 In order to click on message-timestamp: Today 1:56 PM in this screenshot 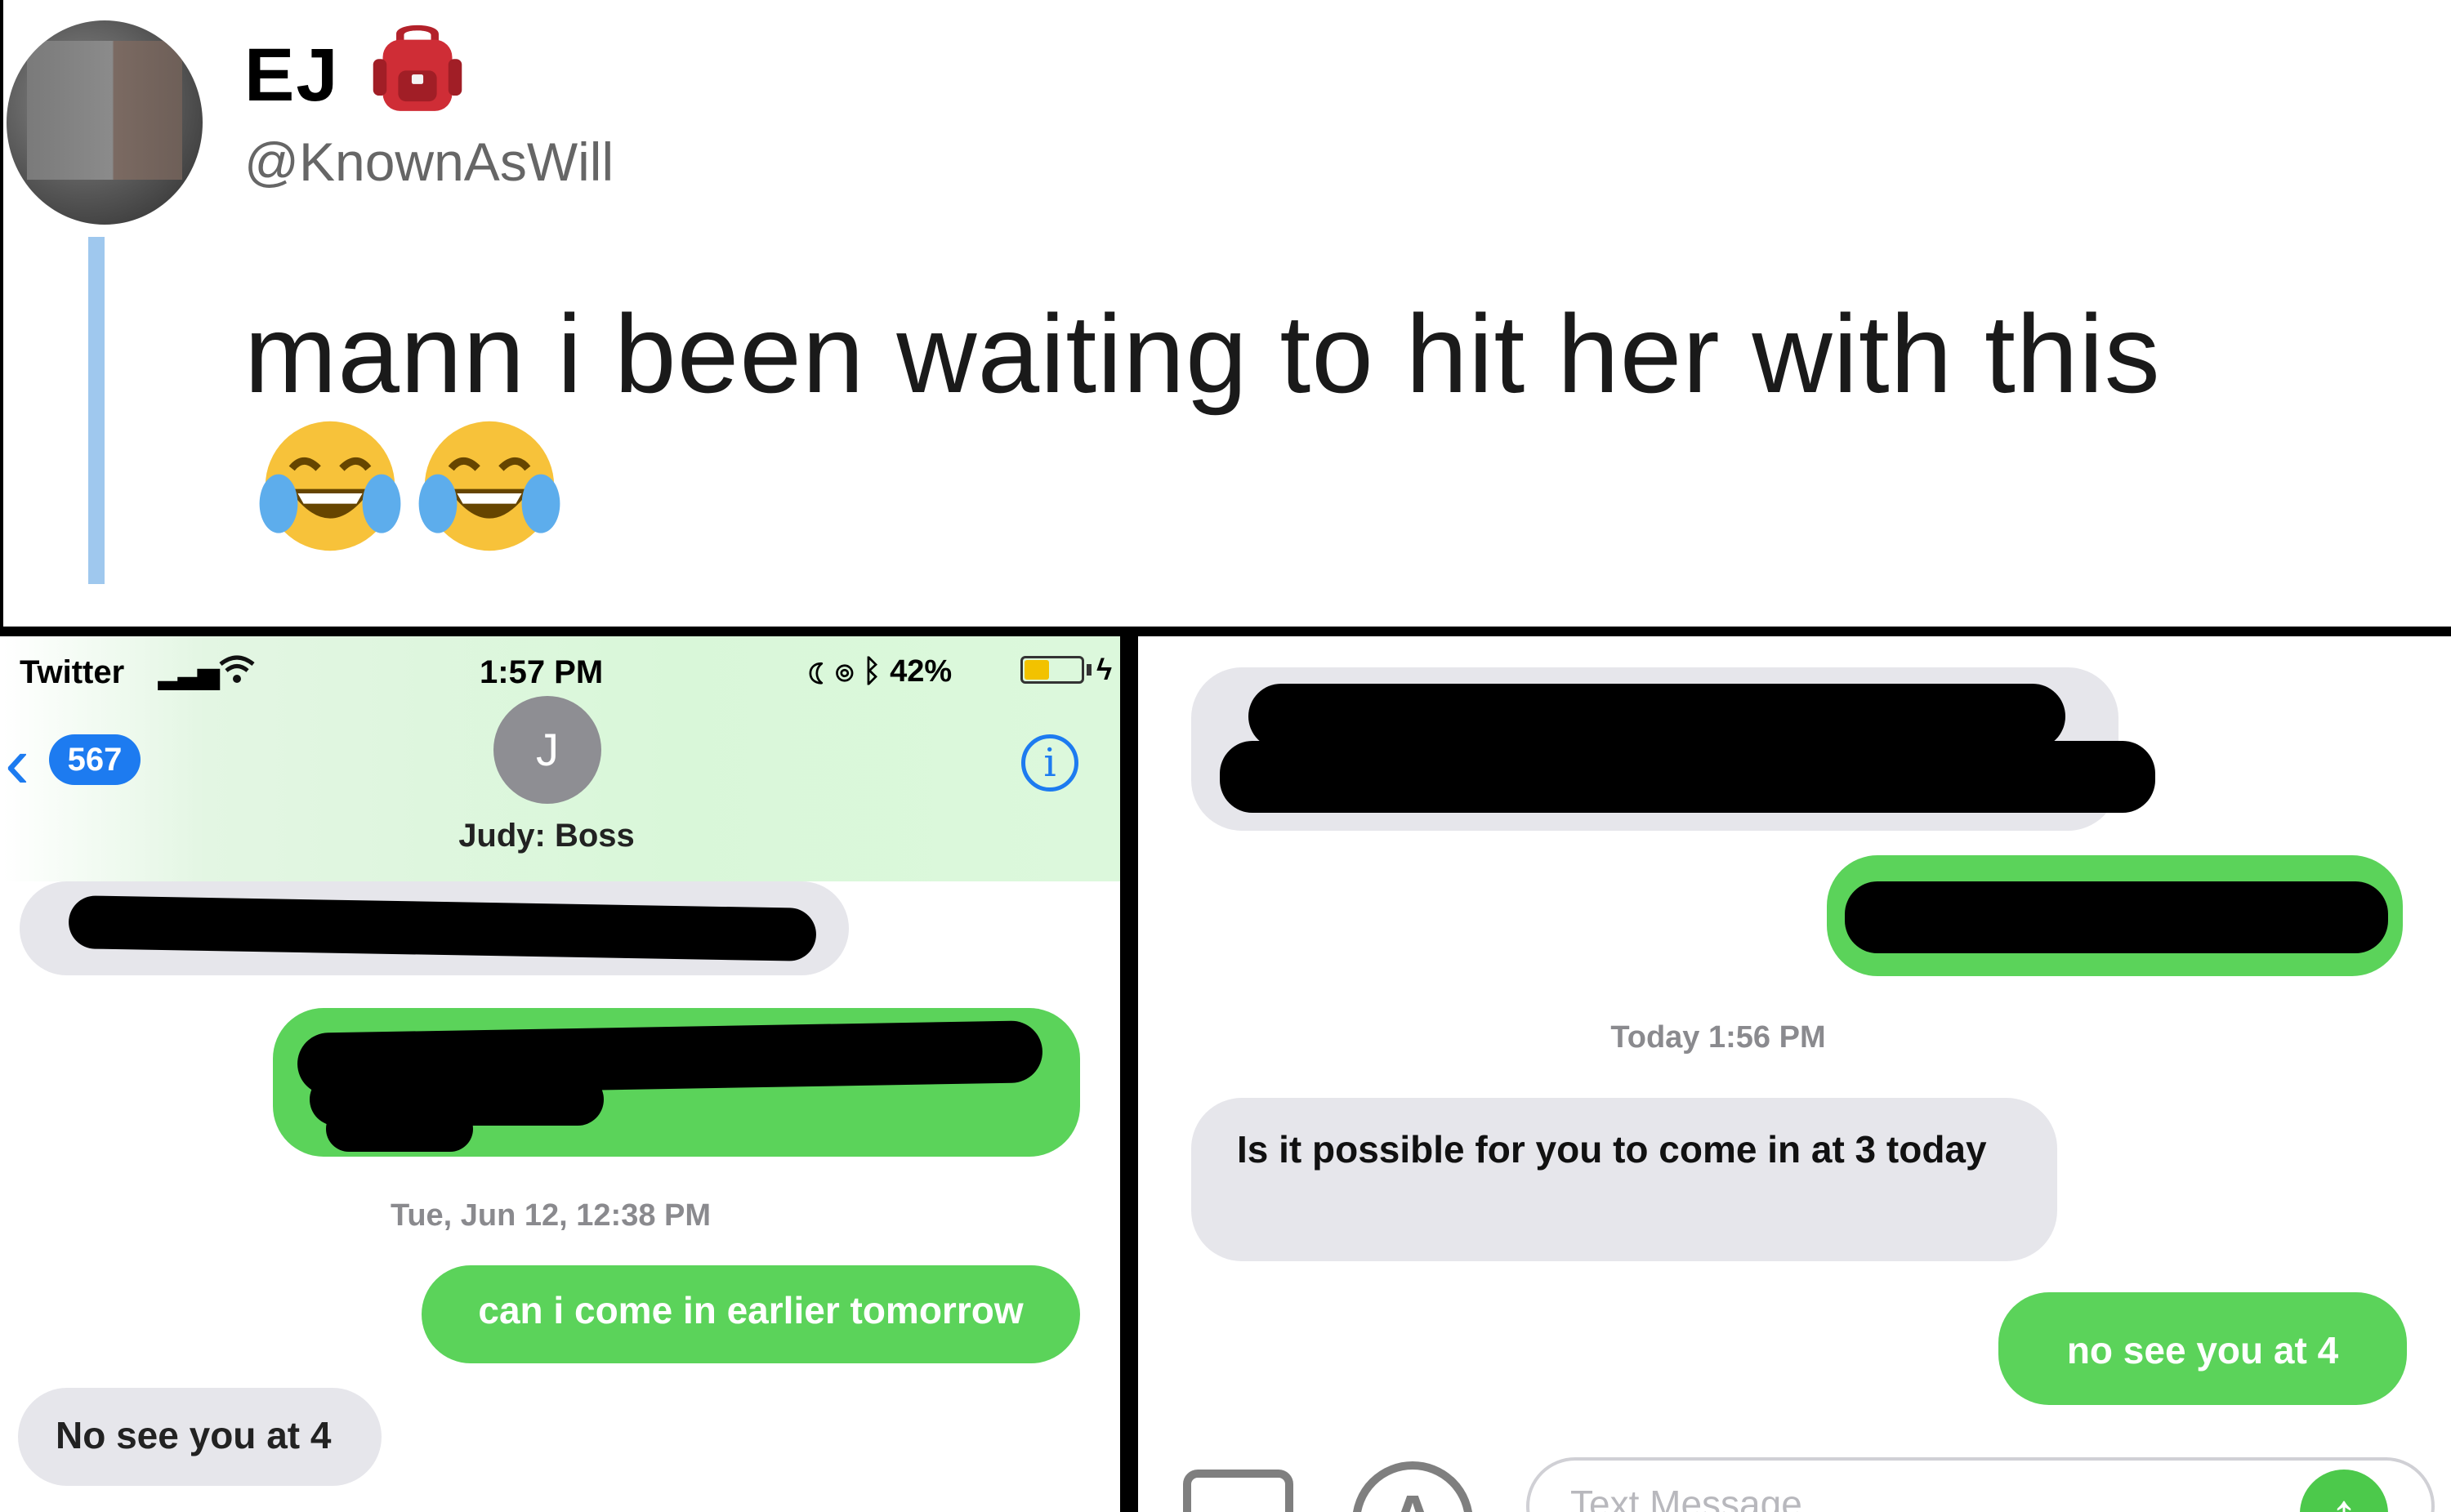, I will do `click(1718, 1038)`.